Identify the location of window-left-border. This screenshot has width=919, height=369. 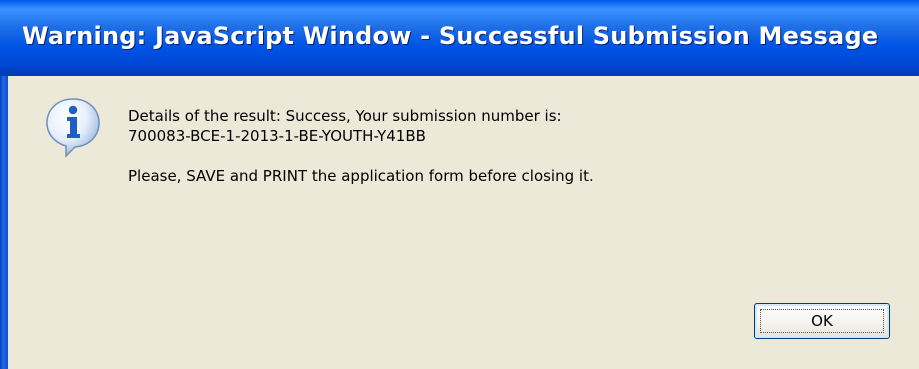
(4, 222).